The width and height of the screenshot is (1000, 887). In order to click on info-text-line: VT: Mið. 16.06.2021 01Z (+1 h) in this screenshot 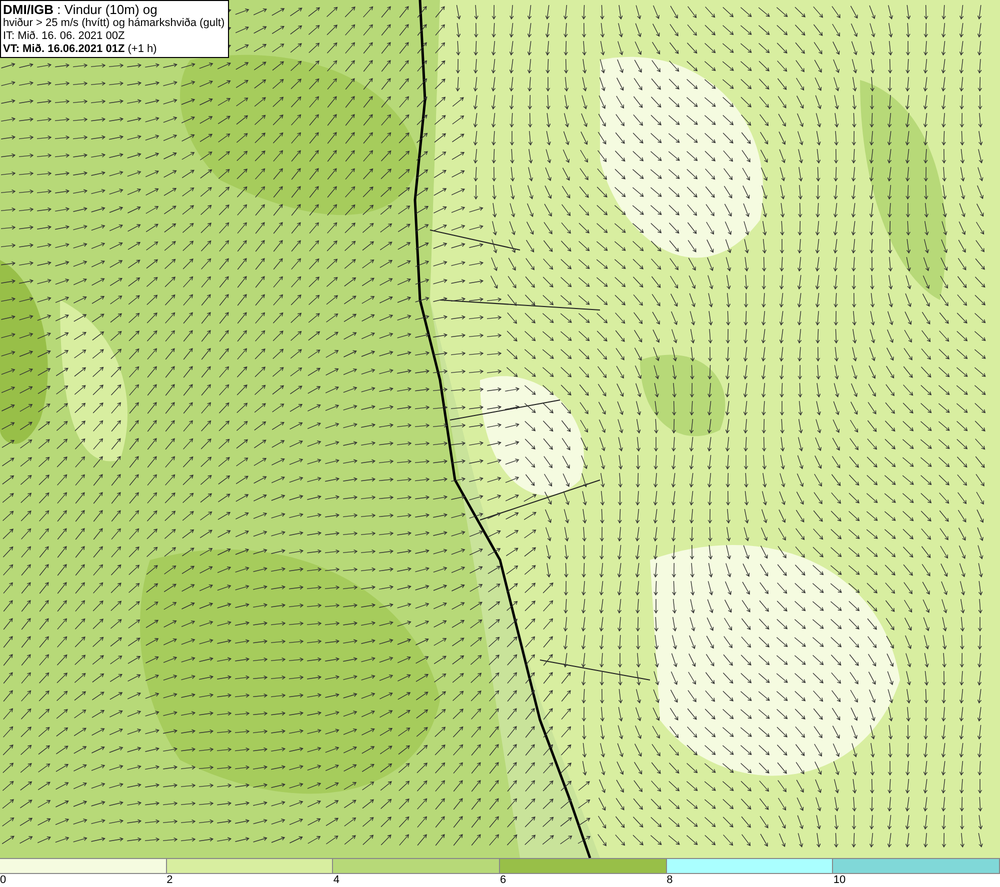, I will do `click(80, 49)`.